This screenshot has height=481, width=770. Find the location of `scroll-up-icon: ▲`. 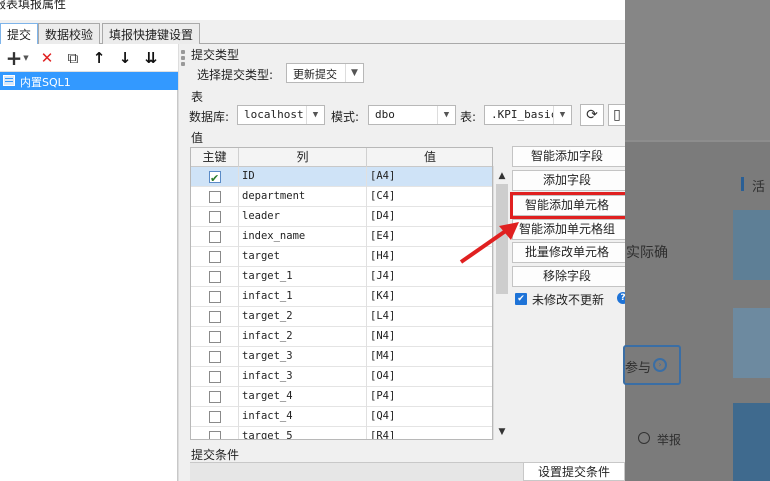

scroll-up-icon: ▲ is located at coordinates (502, 176).